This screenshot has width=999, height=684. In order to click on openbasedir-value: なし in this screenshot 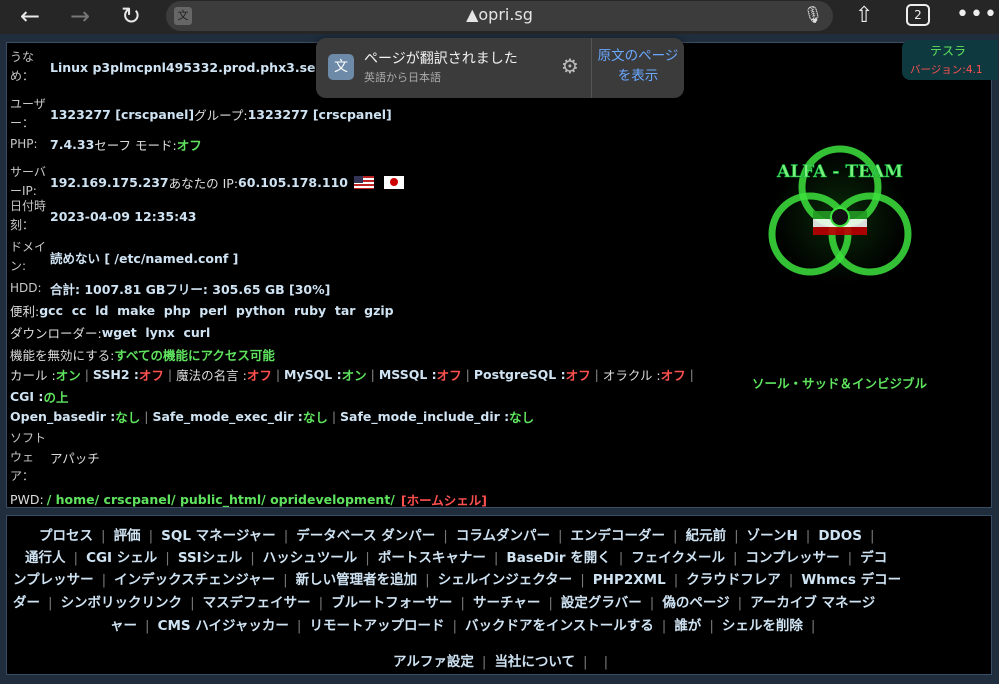, I will do `click(128, 417)`.